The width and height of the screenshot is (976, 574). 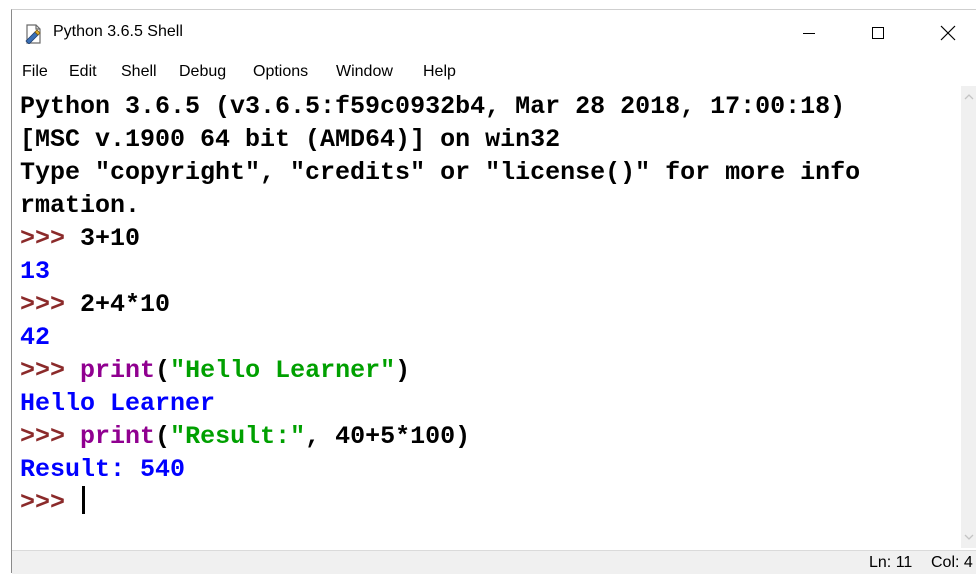 What do you see at coordinates (35, 271) in the screenshot?
I see `output-line-1: 13` at bounding box center [35, 271].